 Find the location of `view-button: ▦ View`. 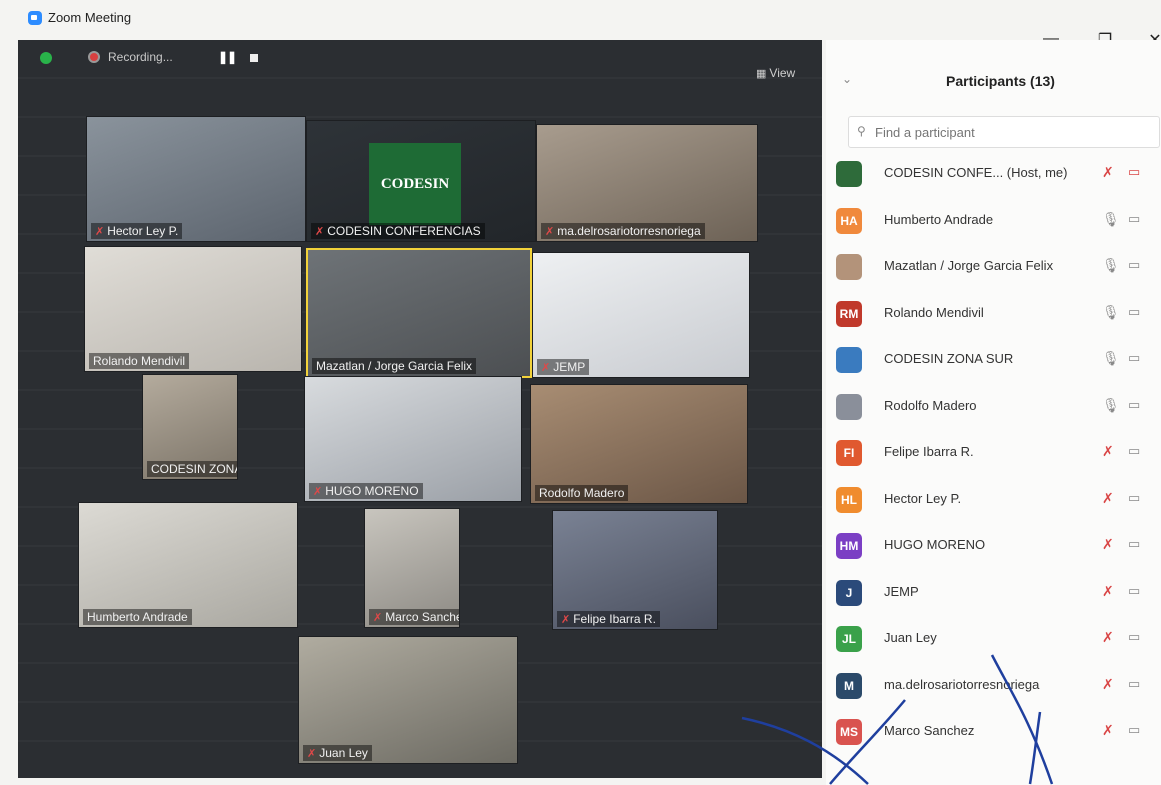

view-button: ▦ View is located at coordinates (775, 73).